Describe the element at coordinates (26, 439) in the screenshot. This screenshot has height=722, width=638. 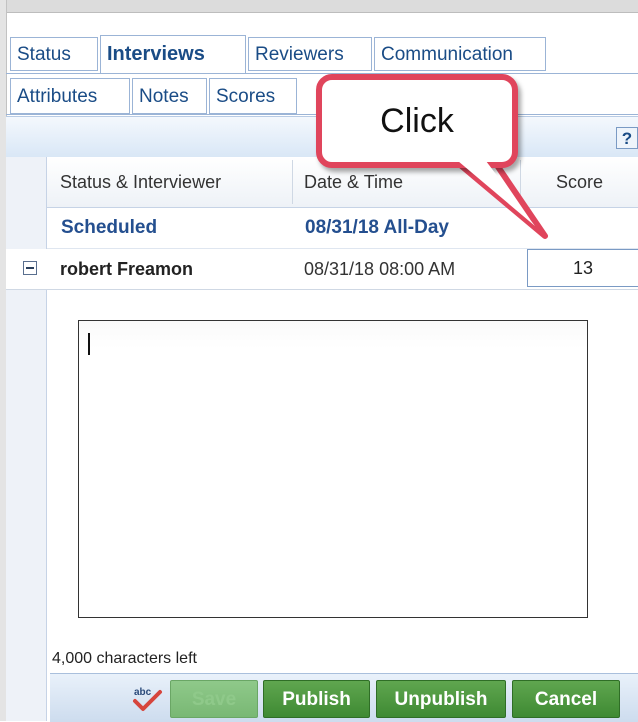
I see `grid-row-gutter` at that location.